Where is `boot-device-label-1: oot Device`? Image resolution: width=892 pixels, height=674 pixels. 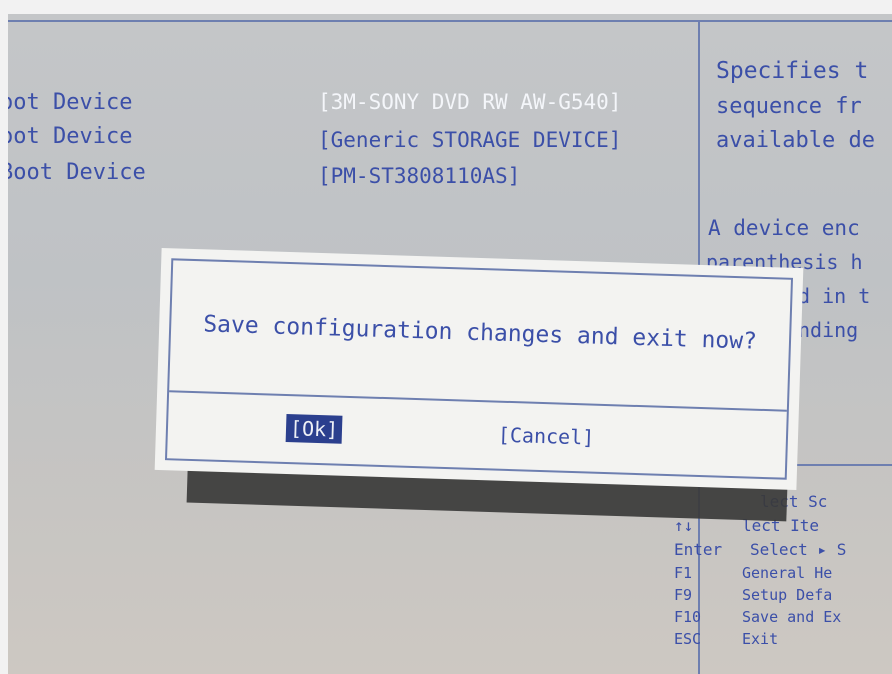 boot-device-label-1: oot Device is located at coordinates (70, 102).